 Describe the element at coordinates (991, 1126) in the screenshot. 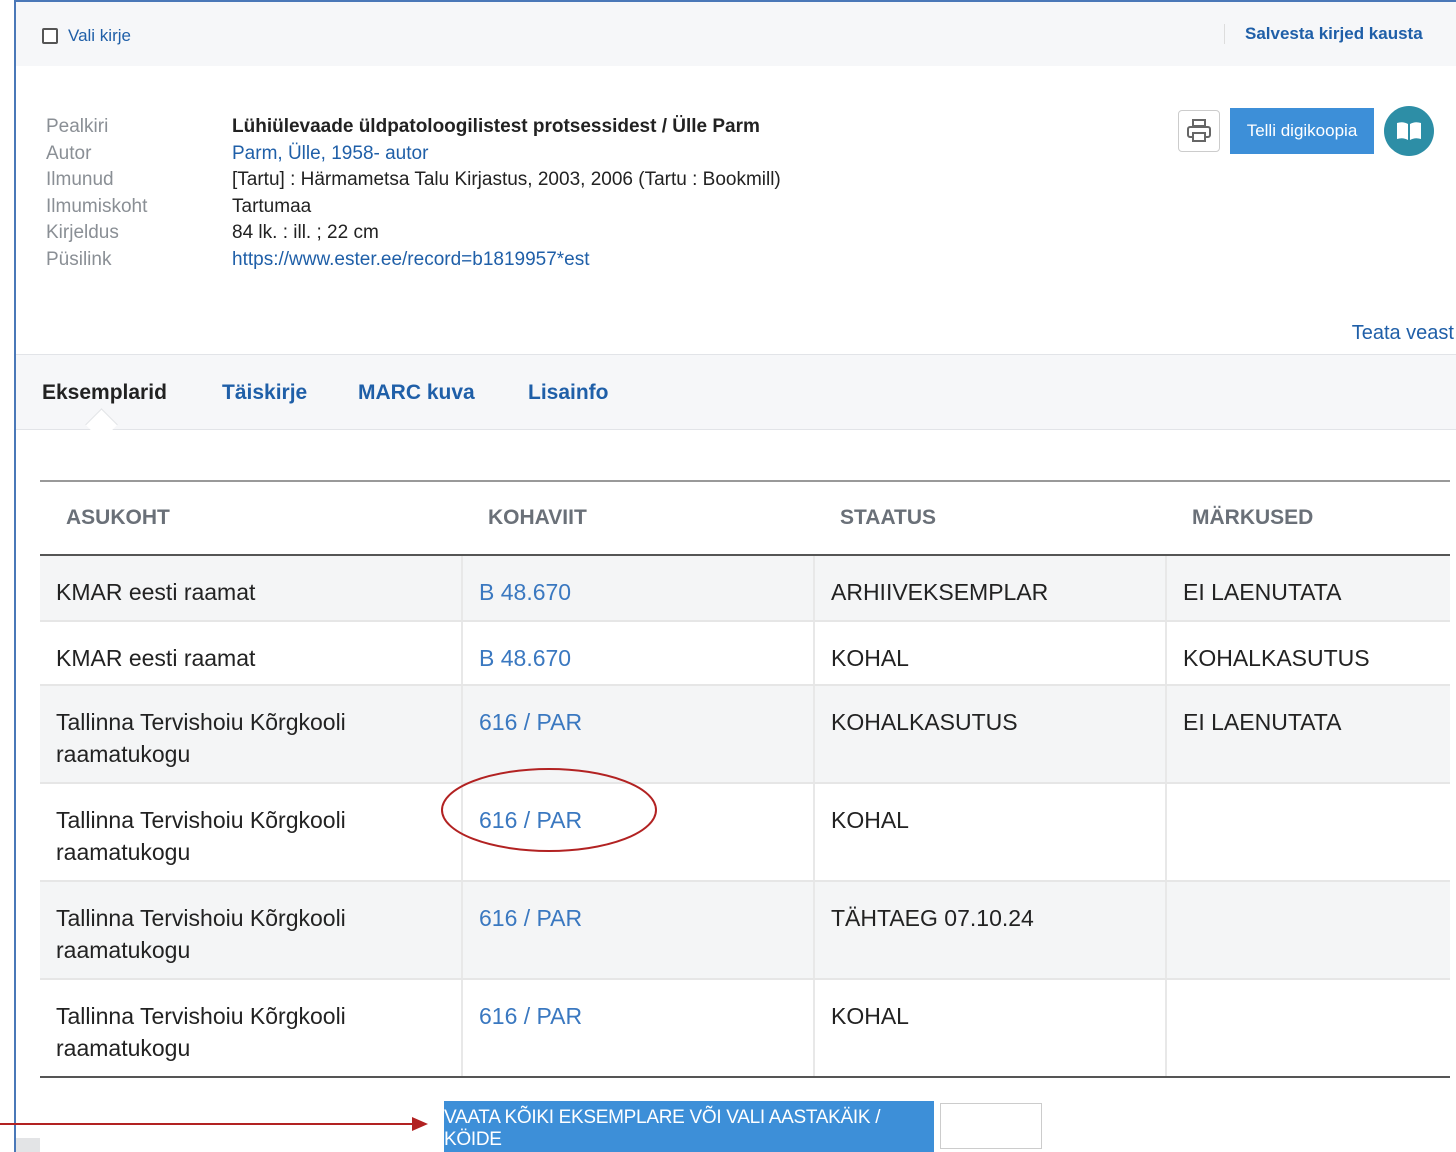

I see `volume-input` at that location.